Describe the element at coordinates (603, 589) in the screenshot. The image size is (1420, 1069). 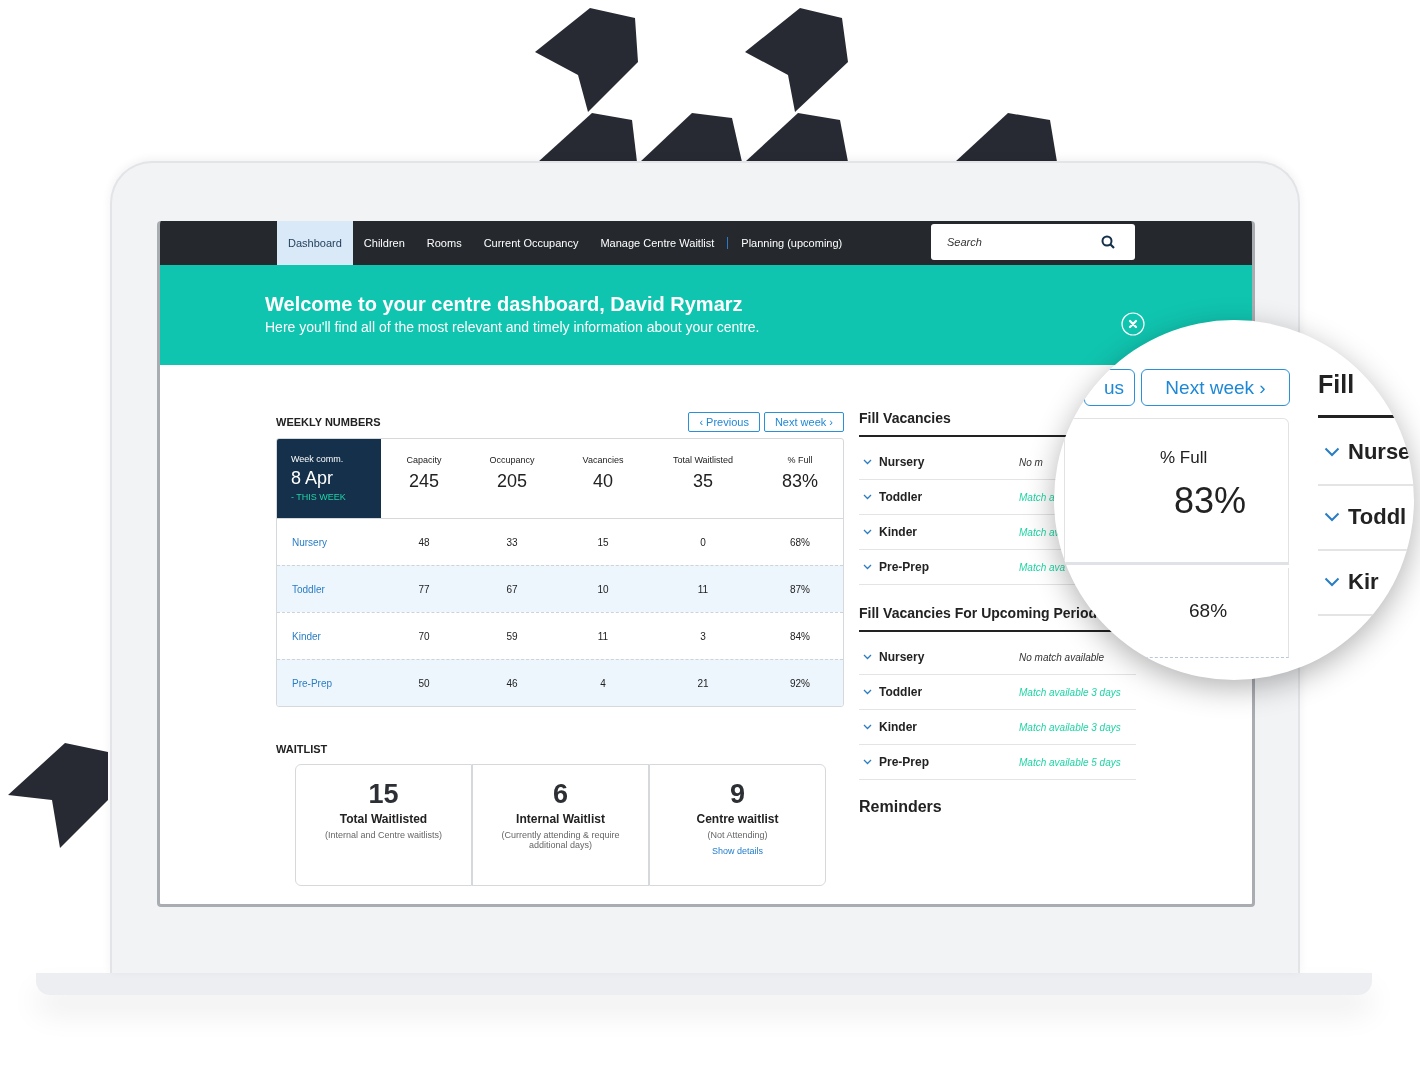
I see `table-cell-text: 10` at that location.